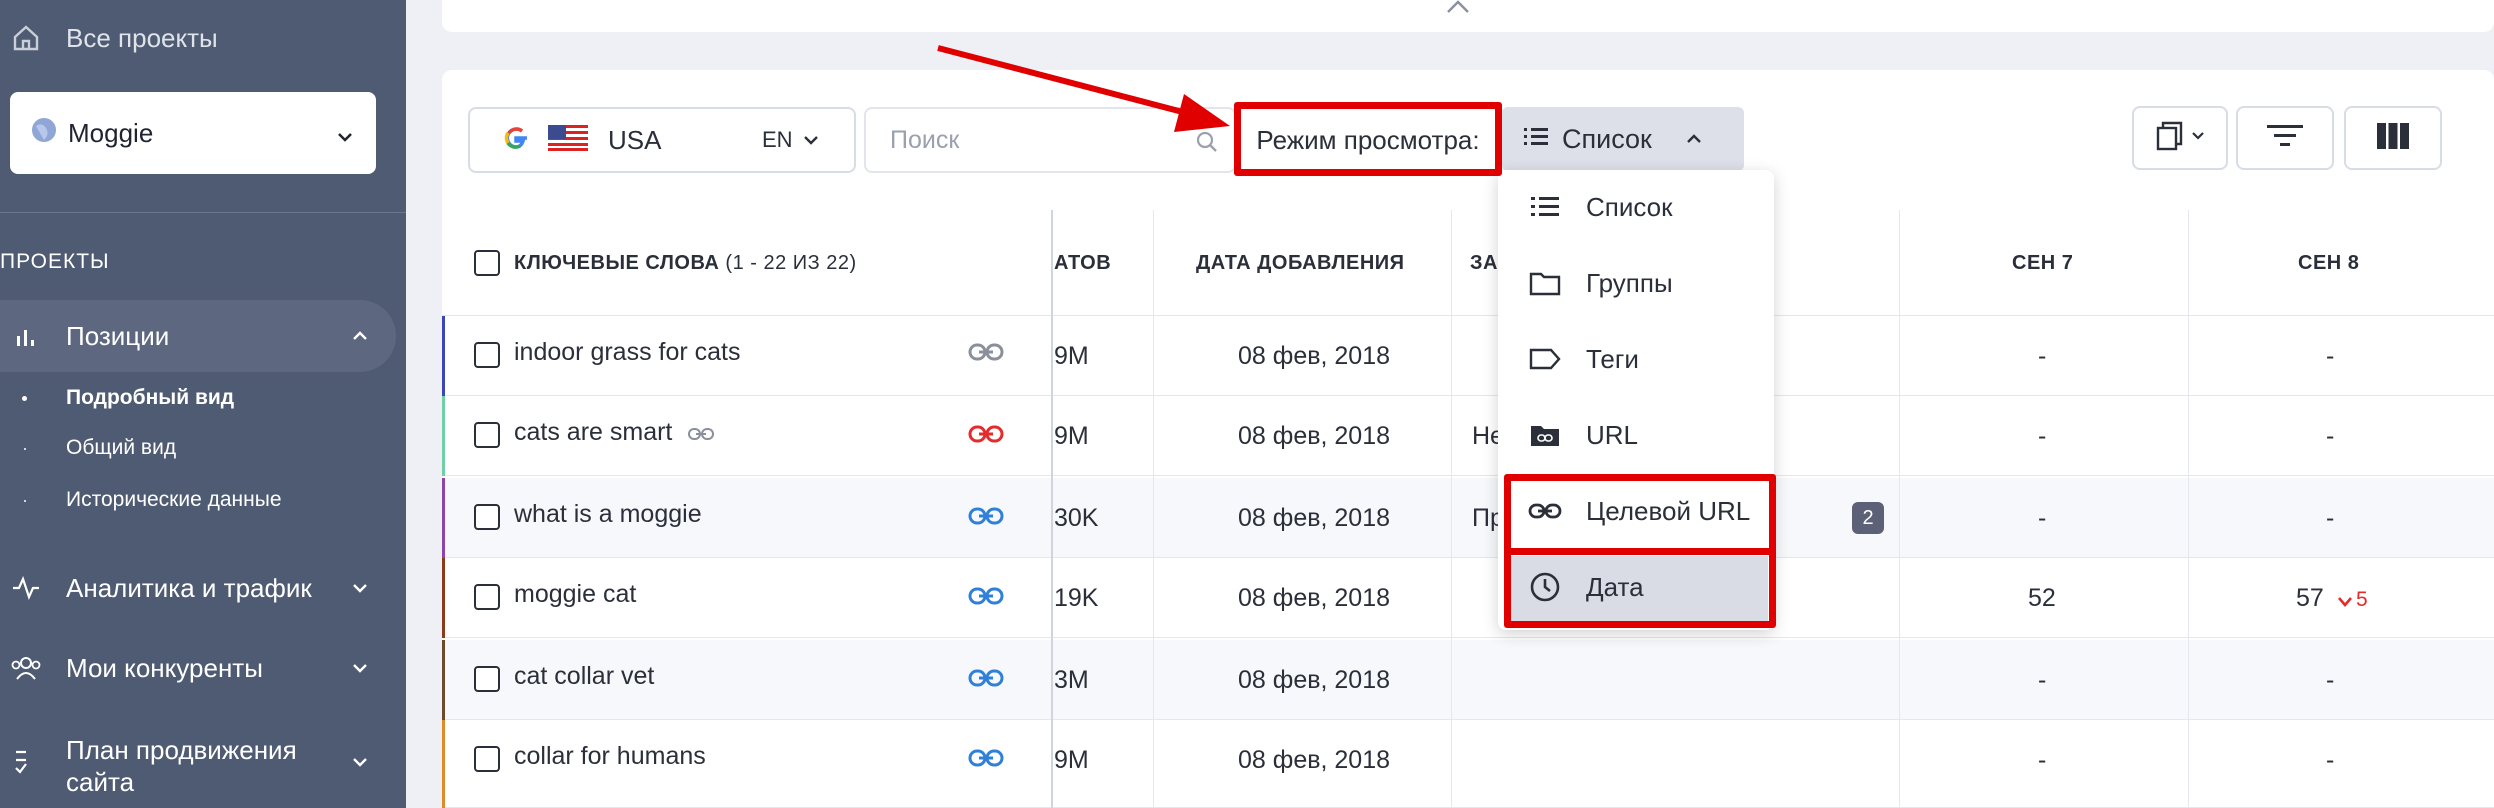  I want to click on sidebar-item-positions: Позиции, so click(84, 336).